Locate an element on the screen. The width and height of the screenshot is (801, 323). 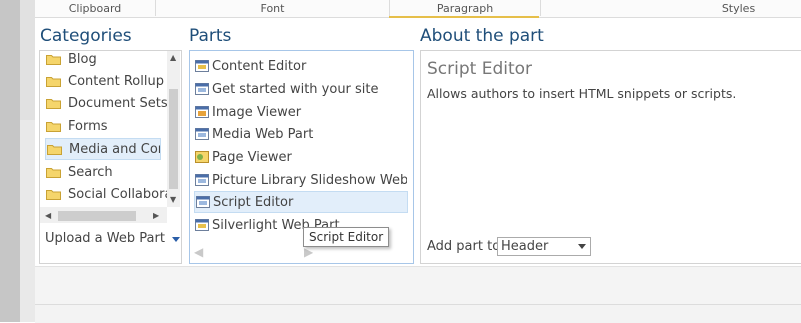
left-rail is located at coordinates (10, 161).